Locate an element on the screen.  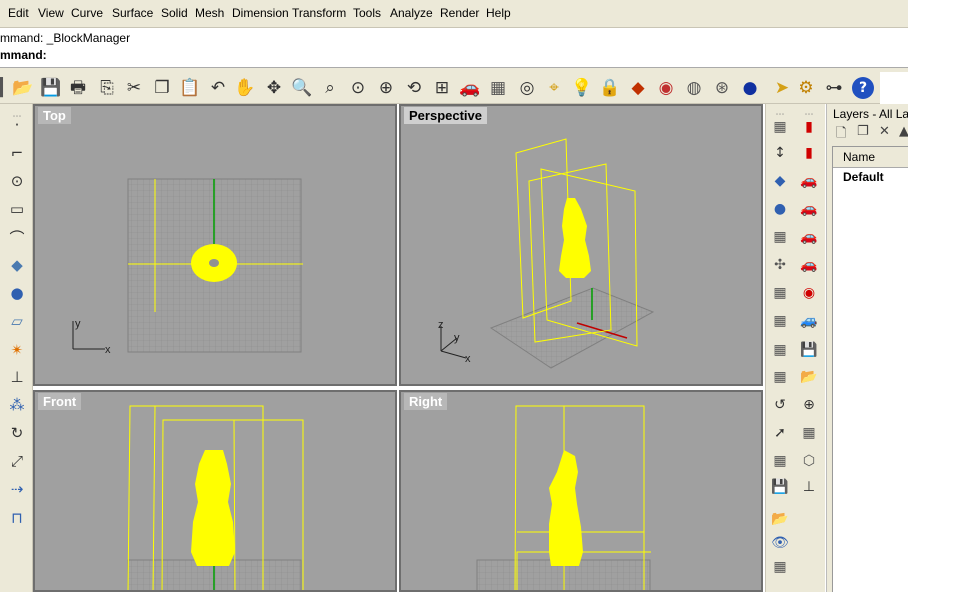
sphere-solid-icon: ● is located at coordinates (780, 209).